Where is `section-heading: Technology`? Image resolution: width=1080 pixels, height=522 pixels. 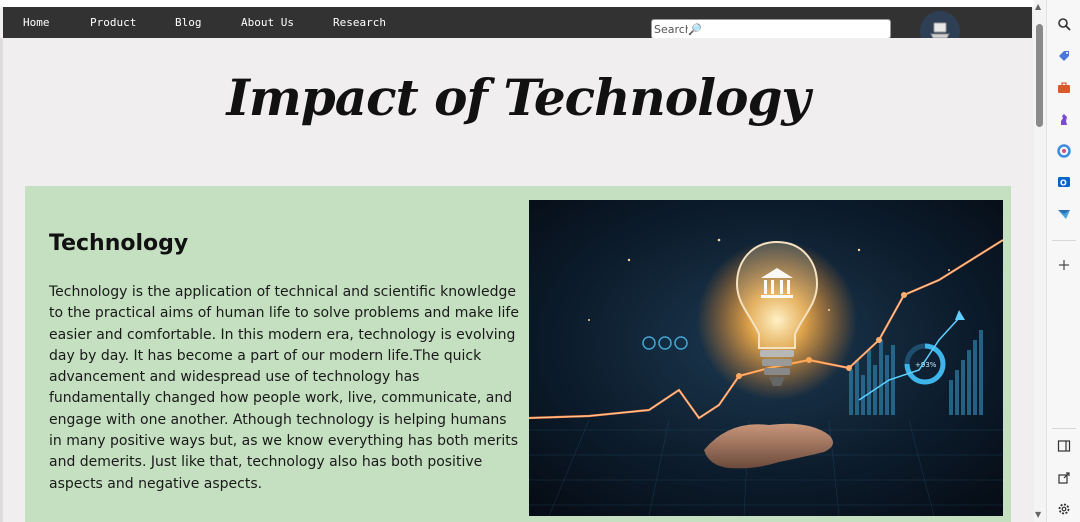
section-heading: Technology is located at coordinates (119, 243).